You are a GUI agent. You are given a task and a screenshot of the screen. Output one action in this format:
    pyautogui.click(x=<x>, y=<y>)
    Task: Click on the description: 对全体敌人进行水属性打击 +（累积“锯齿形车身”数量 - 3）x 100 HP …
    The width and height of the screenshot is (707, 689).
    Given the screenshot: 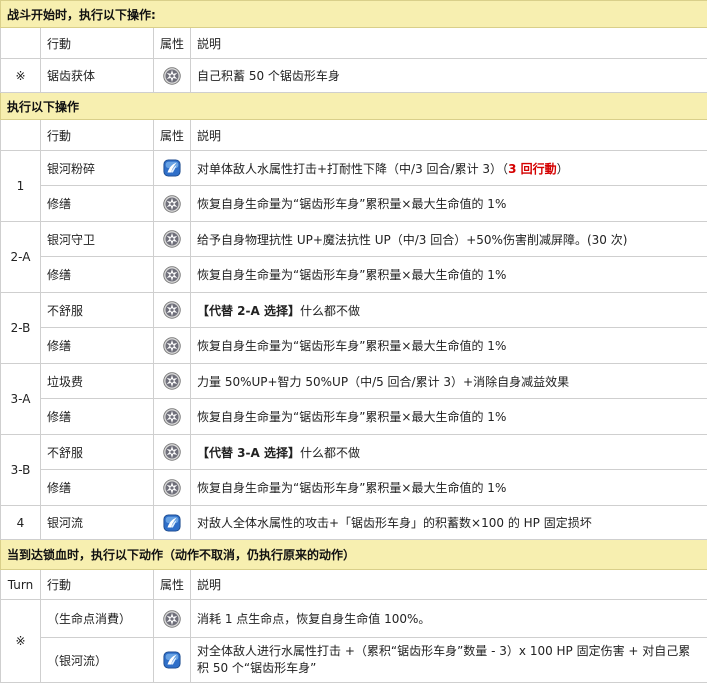 What is the action you would take?
    pyautogui.click(x=448, y=660)
    